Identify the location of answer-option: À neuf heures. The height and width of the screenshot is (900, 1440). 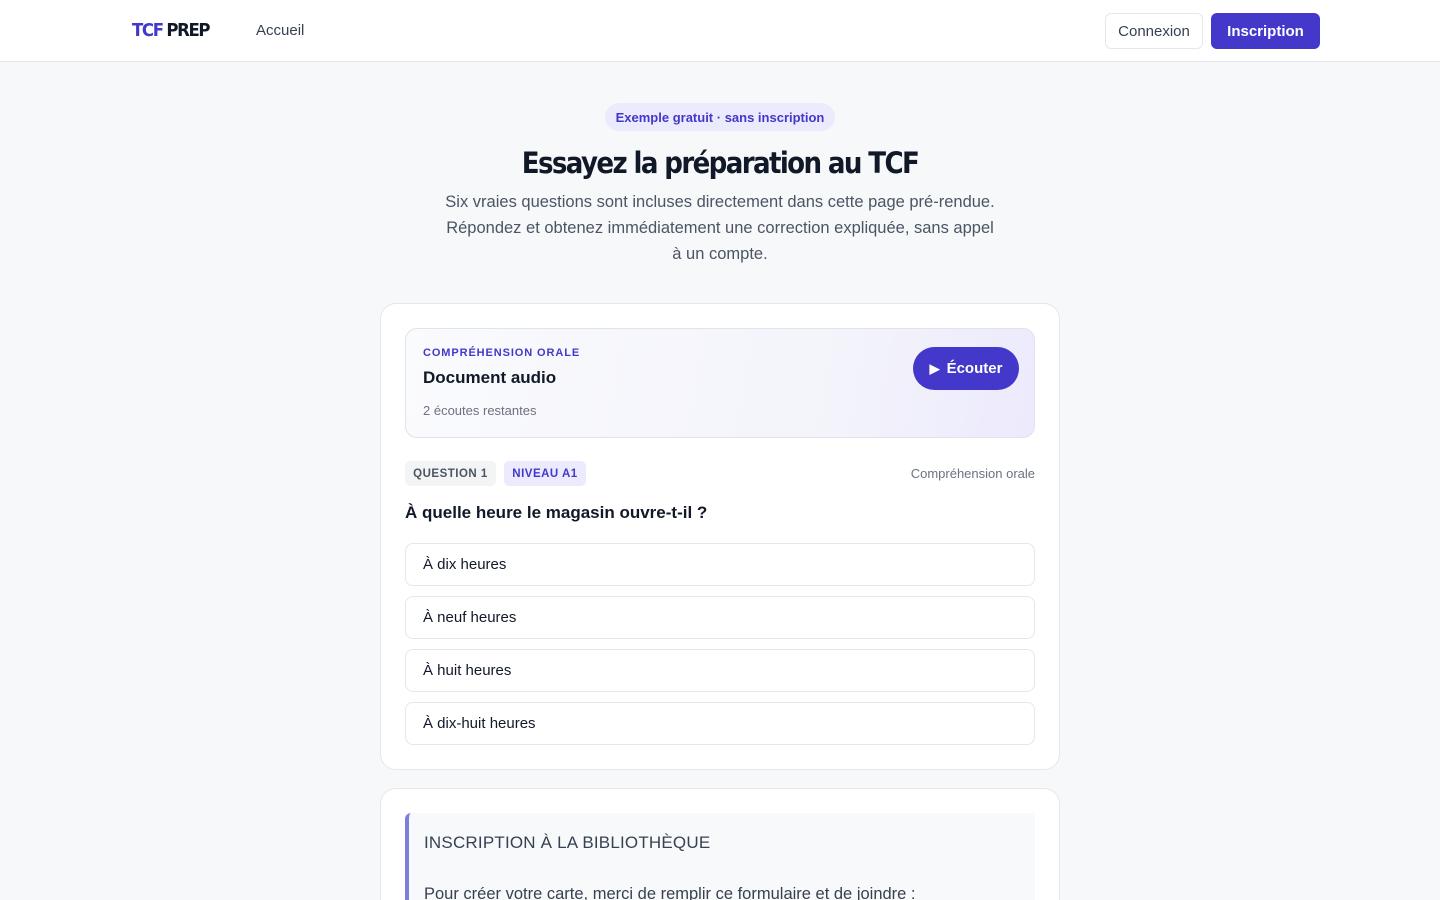
(720, 617).